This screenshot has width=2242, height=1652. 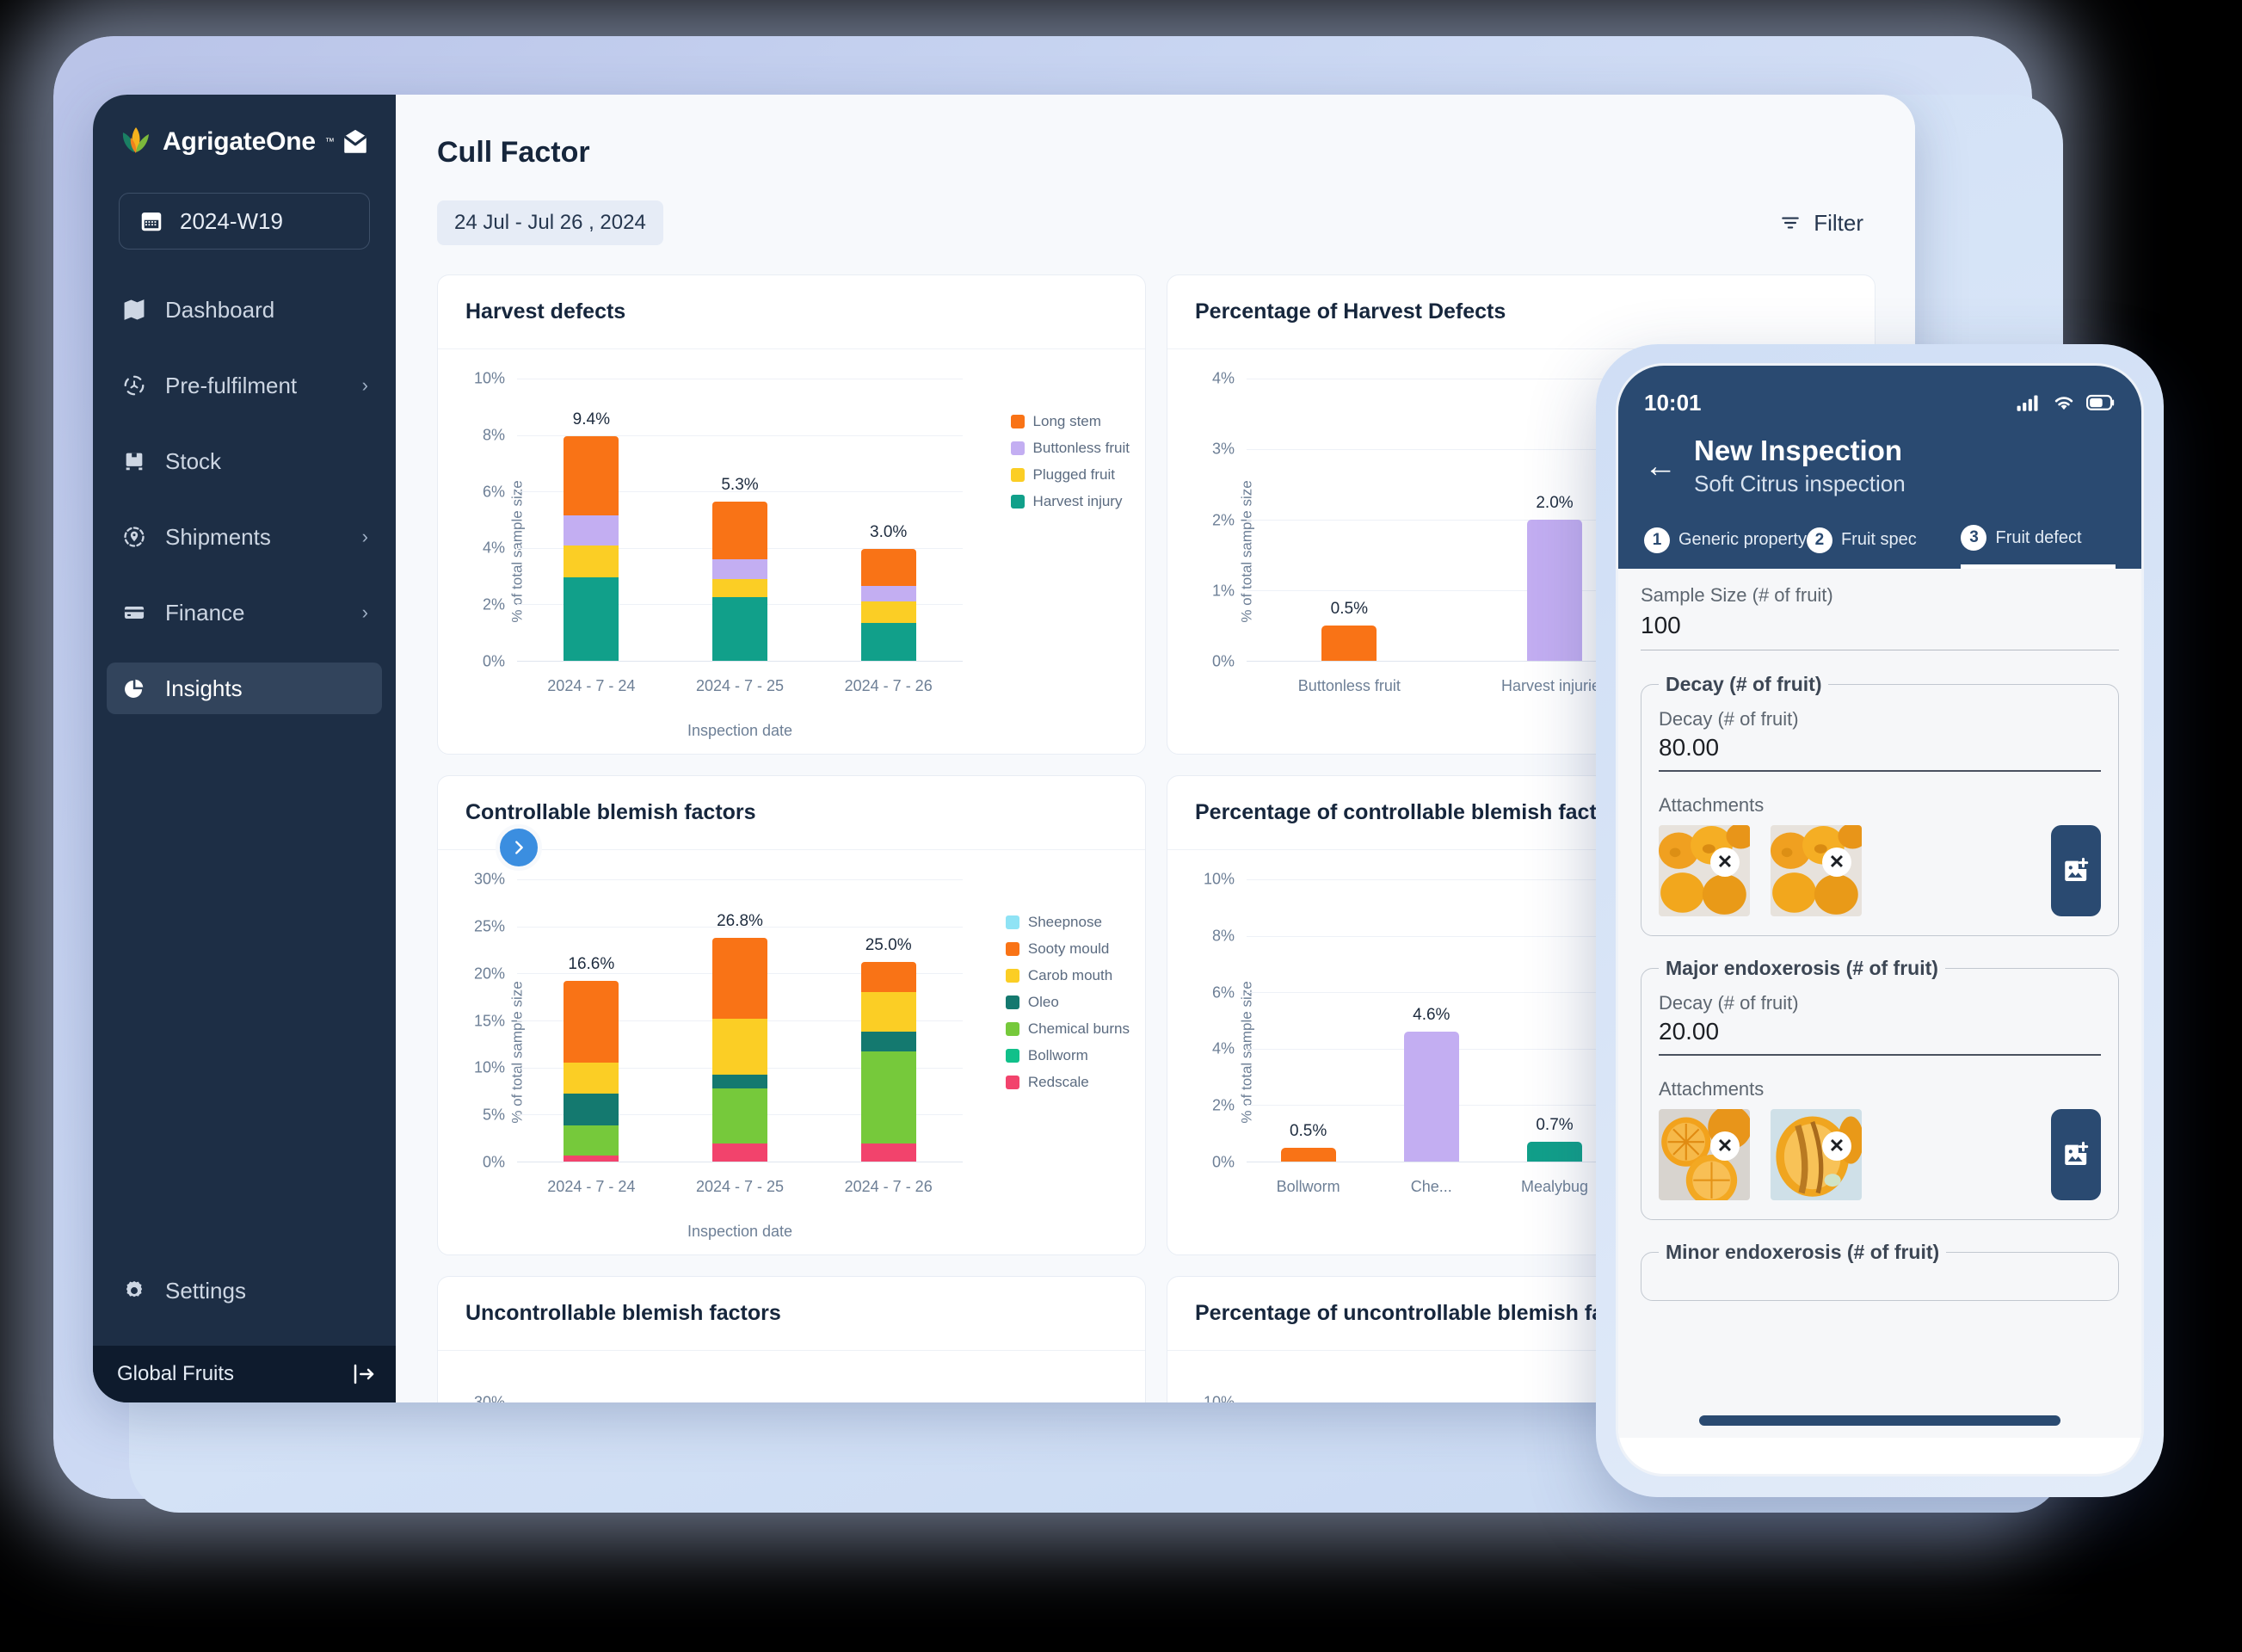 I want to click on legend-item: Oleo, so click(x=1067, y=1003).